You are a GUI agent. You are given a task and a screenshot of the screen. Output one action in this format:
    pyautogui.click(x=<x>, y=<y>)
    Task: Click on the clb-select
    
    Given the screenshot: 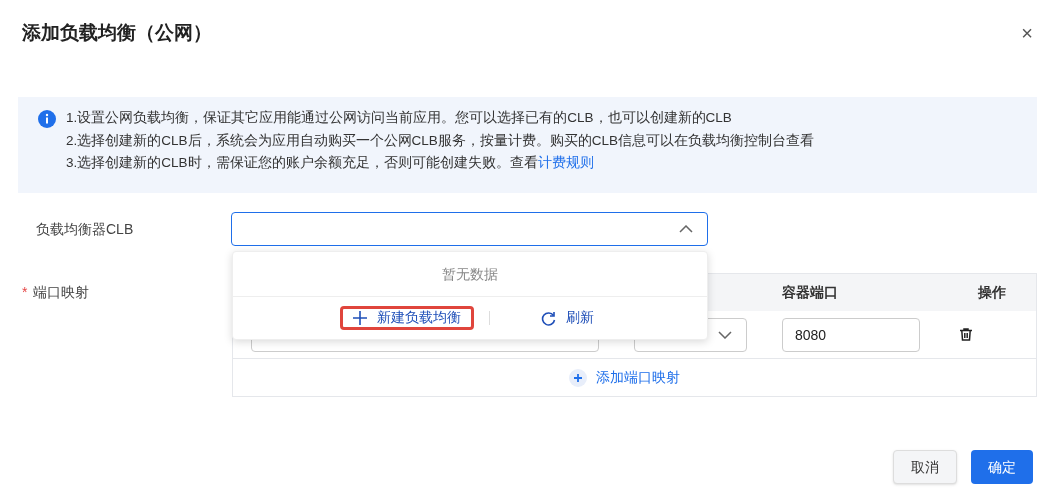 What is the action you would take?
    pyautogui.click(x=469, y=229)
    